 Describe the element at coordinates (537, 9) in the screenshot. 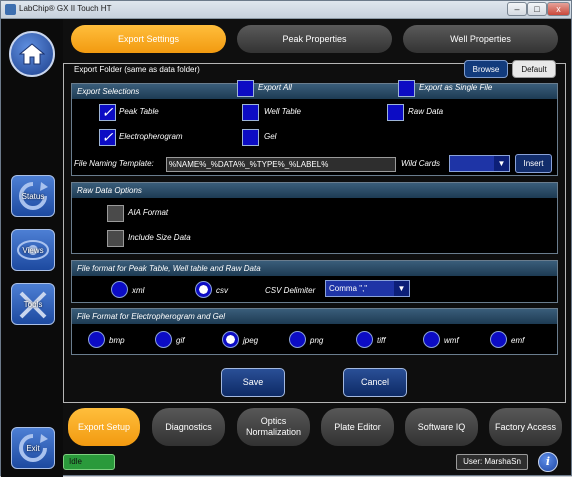

I see `maximize-button: □` at that location.